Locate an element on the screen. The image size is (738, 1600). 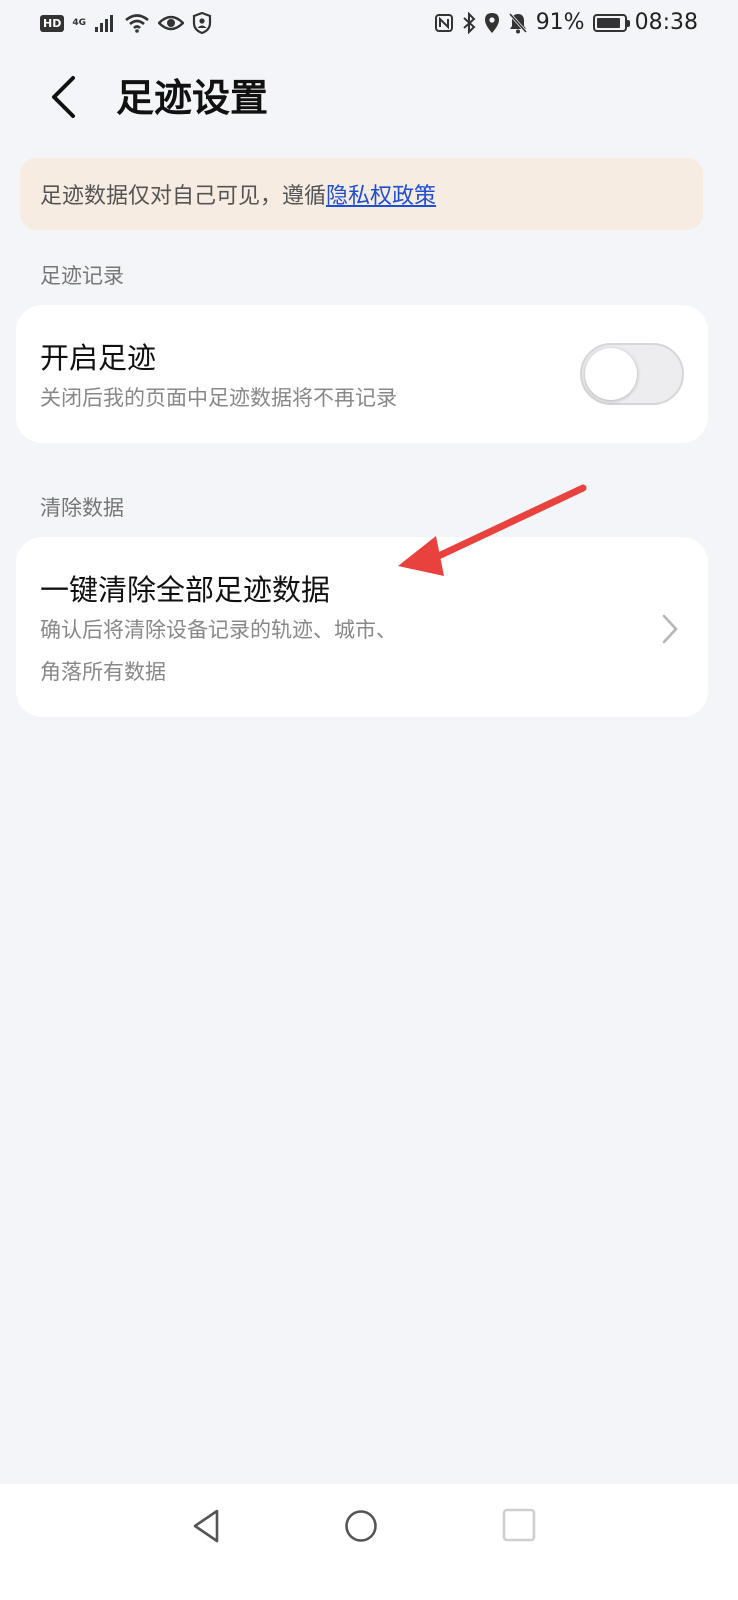
battery-icon is located at coordinates (611, 22).